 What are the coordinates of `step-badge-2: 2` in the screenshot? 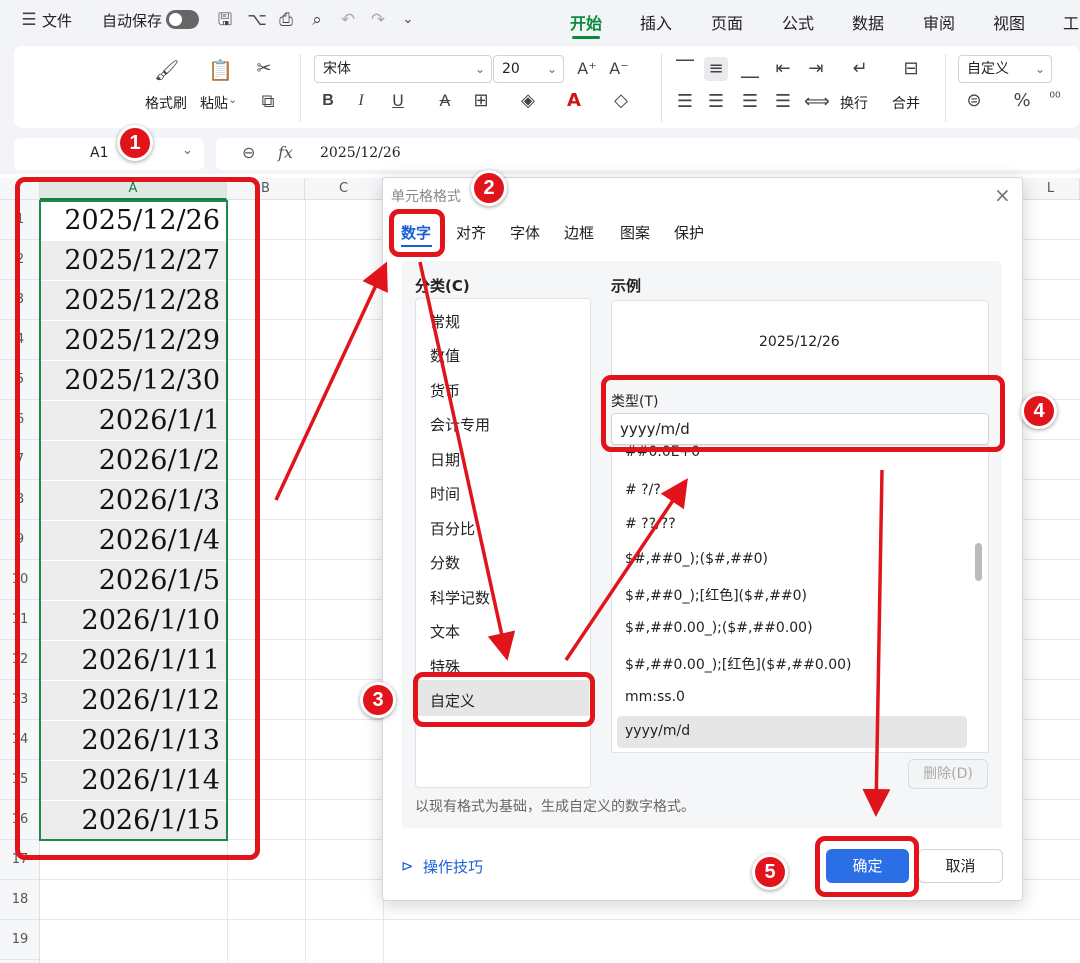 It's located at (489, 188).